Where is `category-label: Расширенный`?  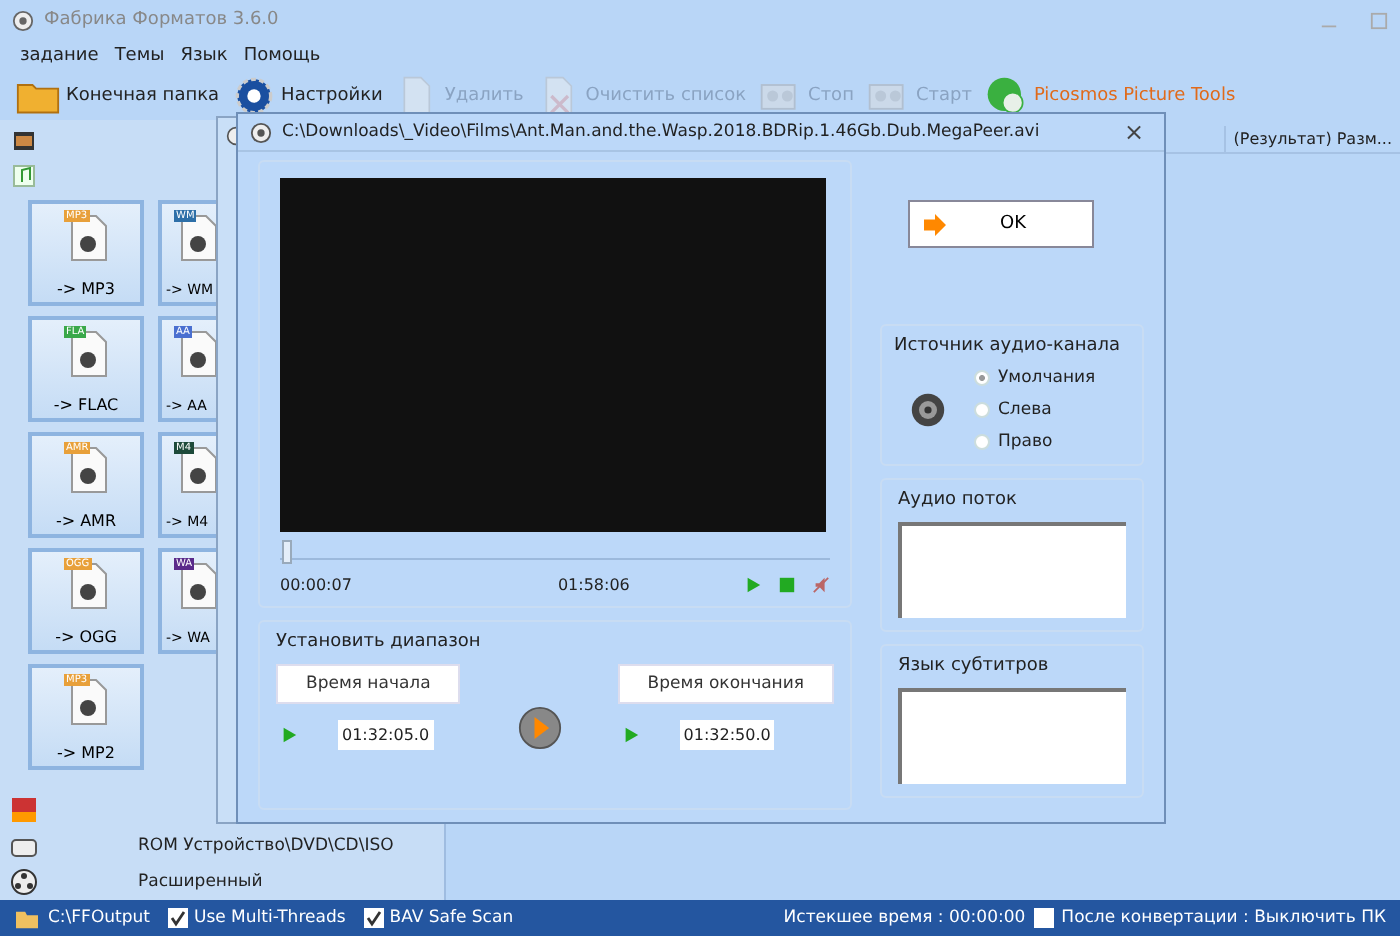 category-label: Расширенный is located at coordinates (200, 882).